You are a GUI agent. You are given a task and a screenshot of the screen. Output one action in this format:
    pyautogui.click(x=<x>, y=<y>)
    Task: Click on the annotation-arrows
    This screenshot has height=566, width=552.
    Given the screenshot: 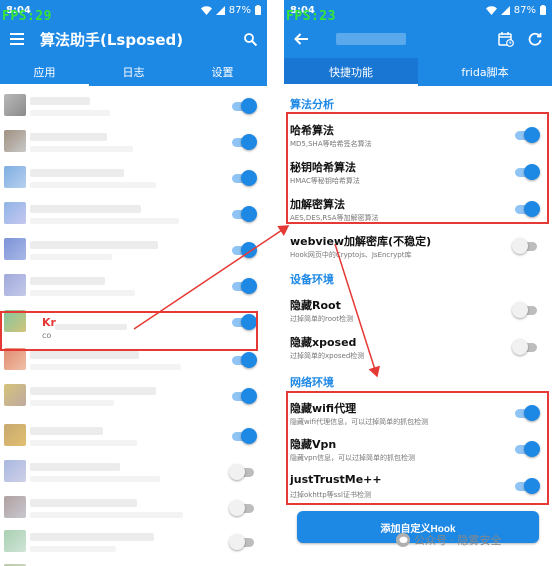 What is the action you would take?
    pyautogui.click(x=256, y=301)
    